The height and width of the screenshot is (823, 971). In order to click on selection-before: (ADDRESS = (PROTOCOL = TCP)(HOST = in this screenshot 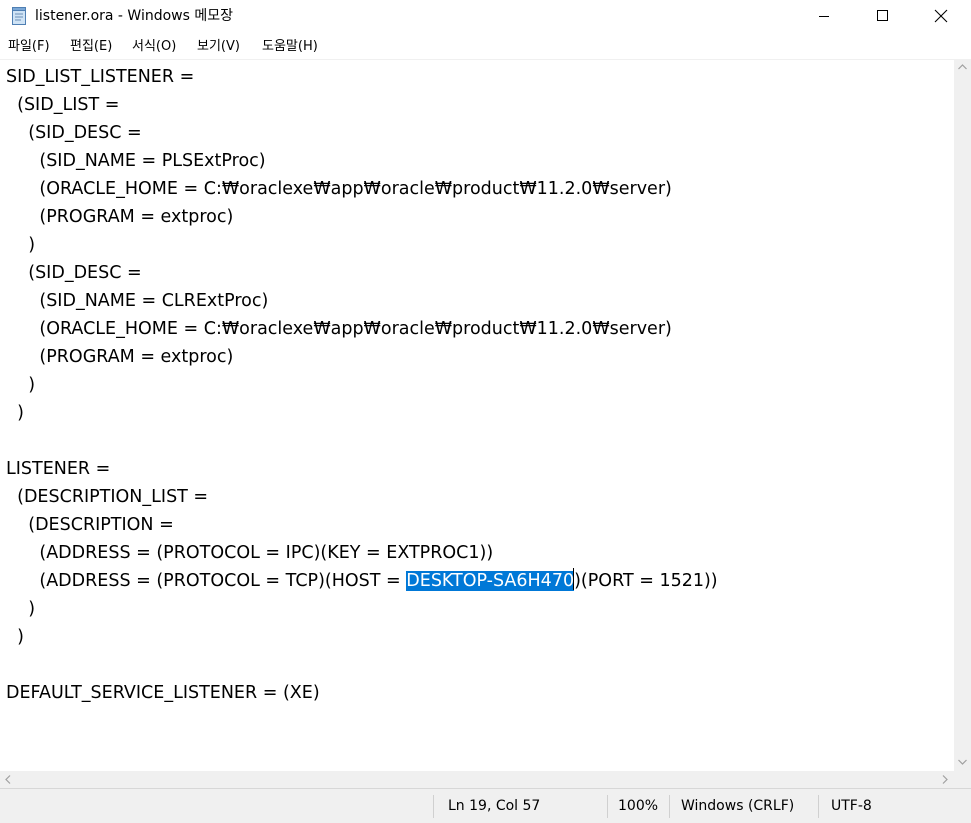, I will do `click(206, 581)`.